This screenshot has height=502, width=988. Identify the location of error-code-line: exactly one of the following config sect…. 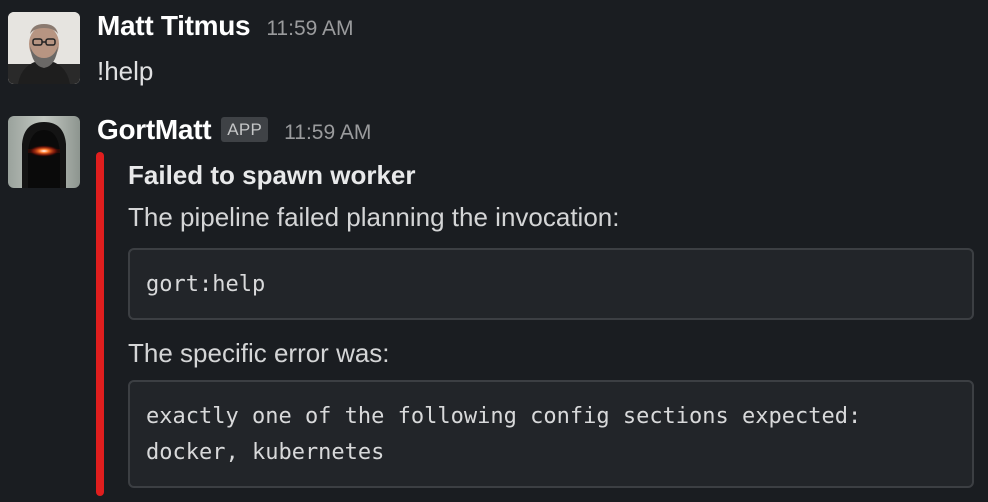
(504, 416).